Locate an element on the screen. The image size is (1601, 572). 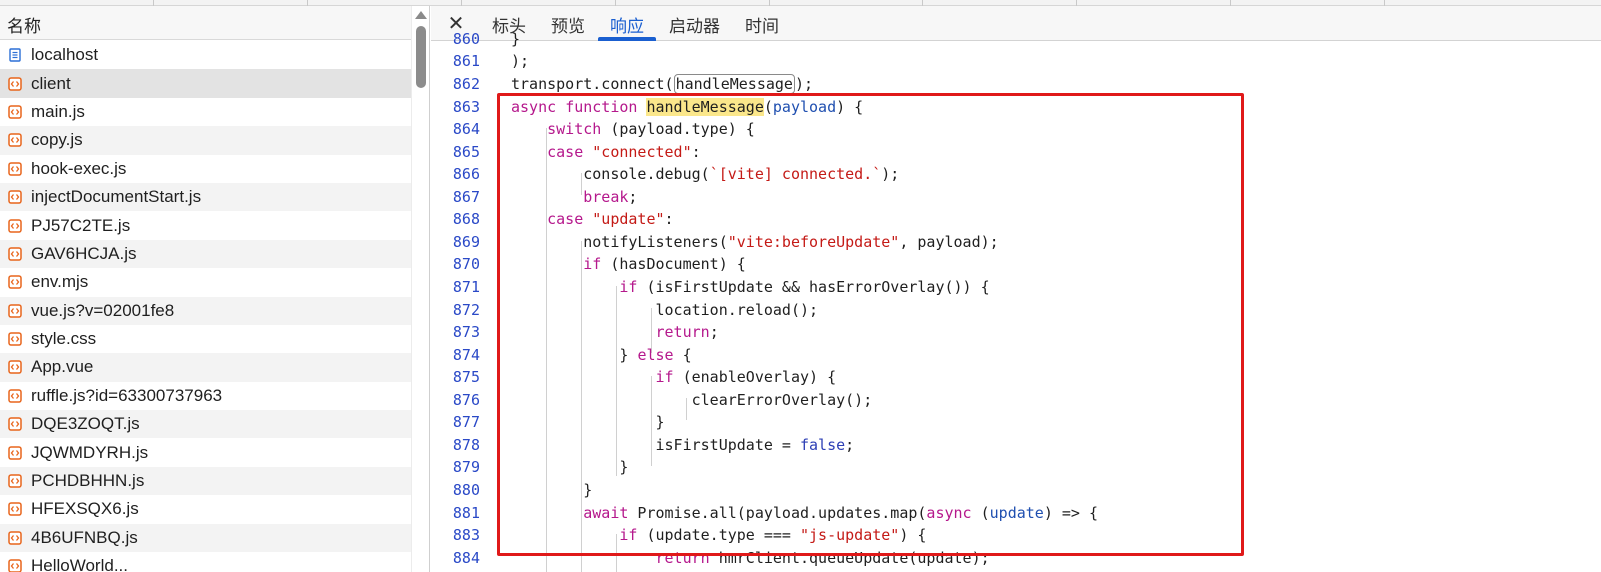
code-text: case "connected": is located at coordinates (624, 152).